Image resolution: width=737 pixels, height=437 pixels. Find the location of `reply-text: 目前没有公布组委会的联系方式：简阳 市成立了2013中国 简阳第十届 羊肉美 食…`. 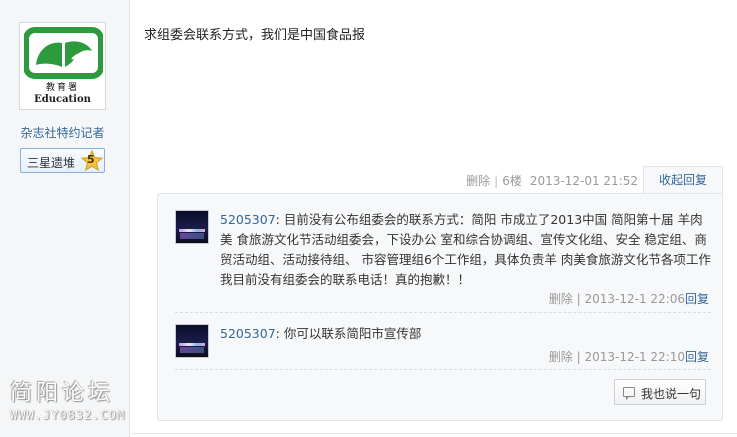

reply-text: 目前没有公布组委会的联系方式：简阳 市成立了2013中国 简阳第十届 羊肉美 食… is located at coordinates (465, 249).